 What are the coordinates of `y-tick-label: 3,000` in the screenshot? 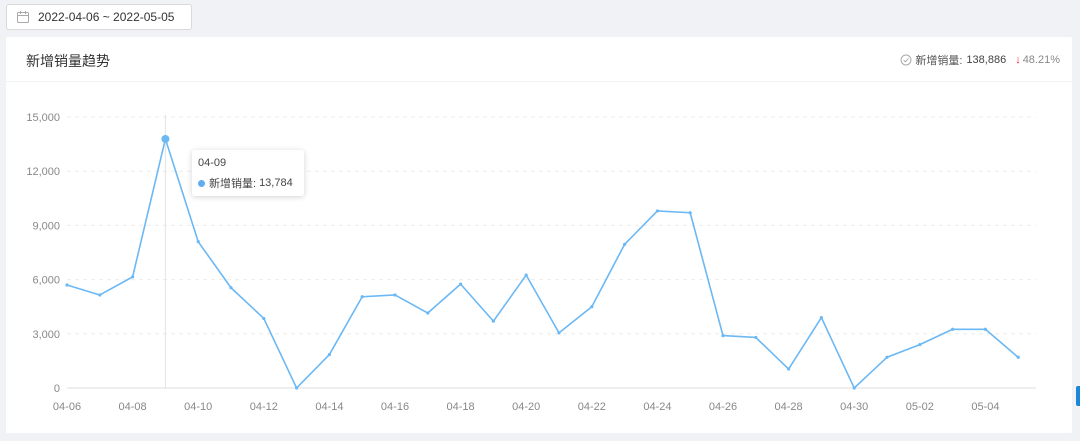 It's located at (46, 335).